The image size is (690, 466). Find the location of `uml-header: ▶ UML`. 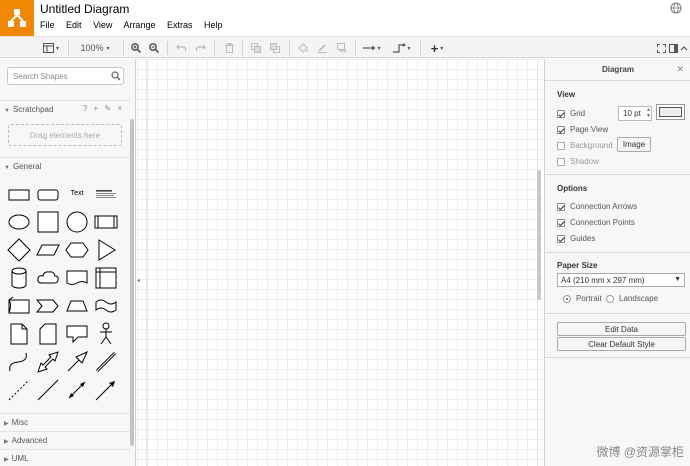

uml-header: ▶ UML is located at coordinates (65, 457).